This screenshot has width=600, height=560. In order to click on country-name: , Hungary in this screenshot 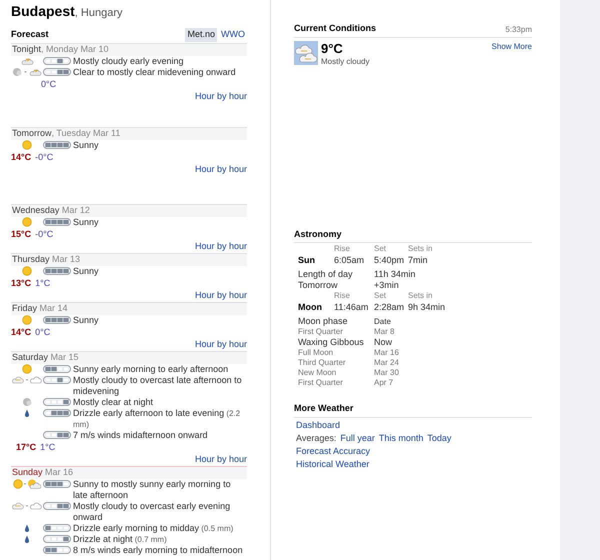, I will do `click(98, 14)`.